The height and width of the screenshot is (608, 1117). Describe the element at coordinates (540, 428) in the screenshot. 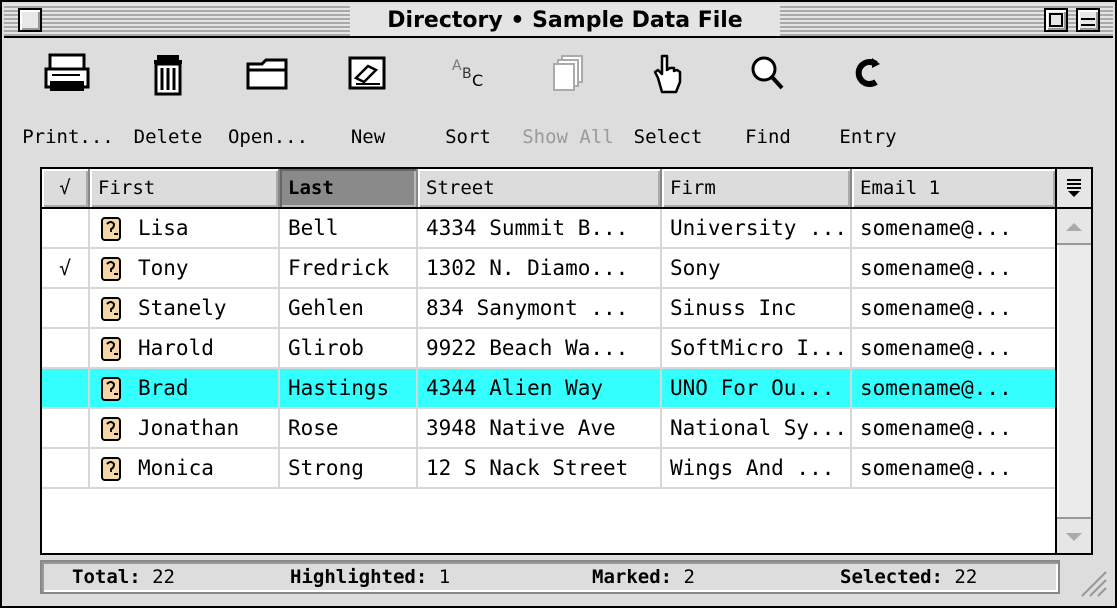

I see `cell-street: 3948 Native Ave` at that location.